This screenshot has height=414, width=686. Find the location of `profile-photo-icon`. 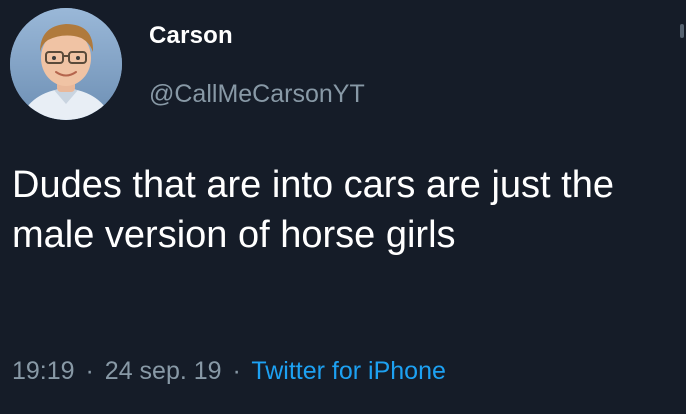

profile-photo-icon is located at coordinates (66, 64).